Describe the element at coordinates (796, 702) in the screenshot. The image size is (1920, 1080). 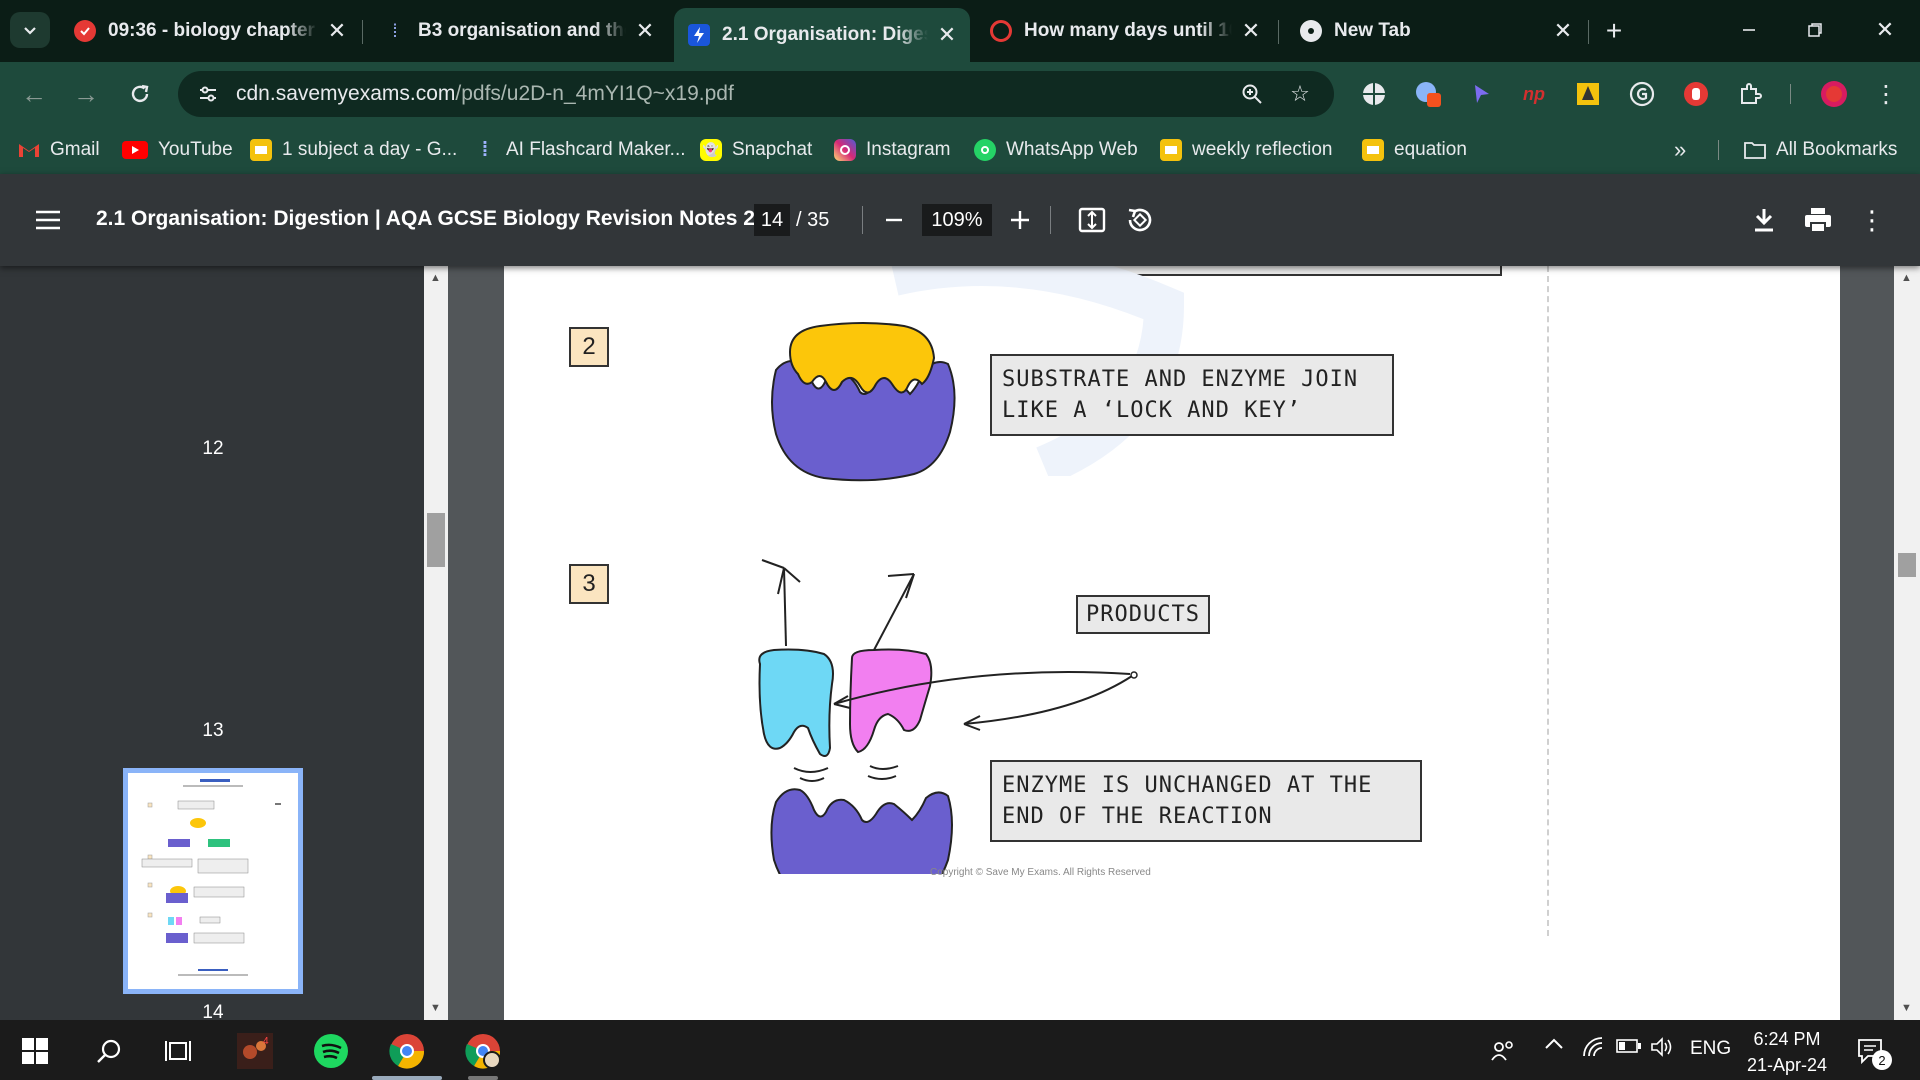
I see `product-a-shape` at that location.